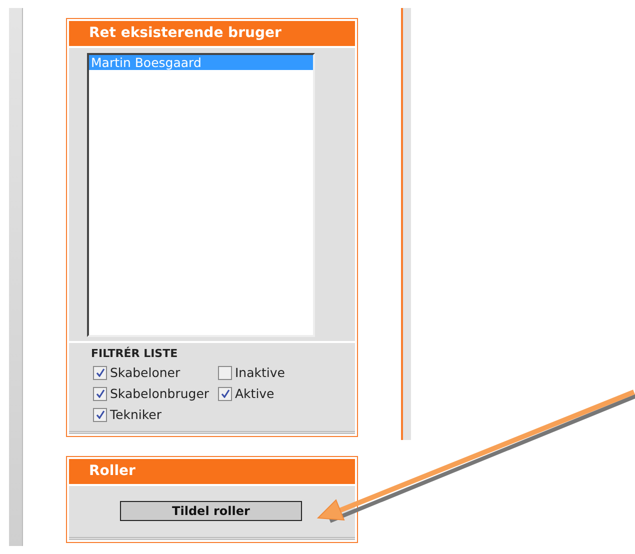 This screenshot has height=554, width=635. What do you see at coordinates (135, 353) in the screenshot?
I see `filter-heading: FILTRÉR LISTE` at bounding box center [135, 353].